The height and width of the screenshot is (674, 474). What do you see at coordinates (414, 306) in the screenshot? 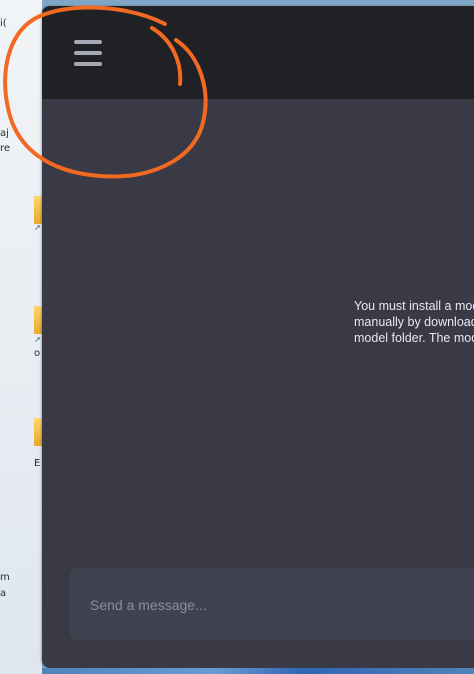
I see `notice-line: You must install a model` at bounding box center [414, 306].